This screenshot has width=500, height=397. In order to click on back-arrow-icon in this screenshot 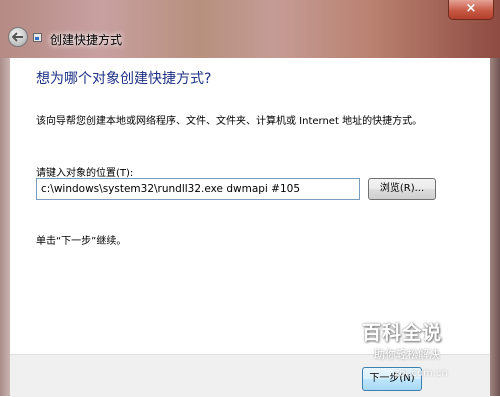, I will do `click(17, 37)`.